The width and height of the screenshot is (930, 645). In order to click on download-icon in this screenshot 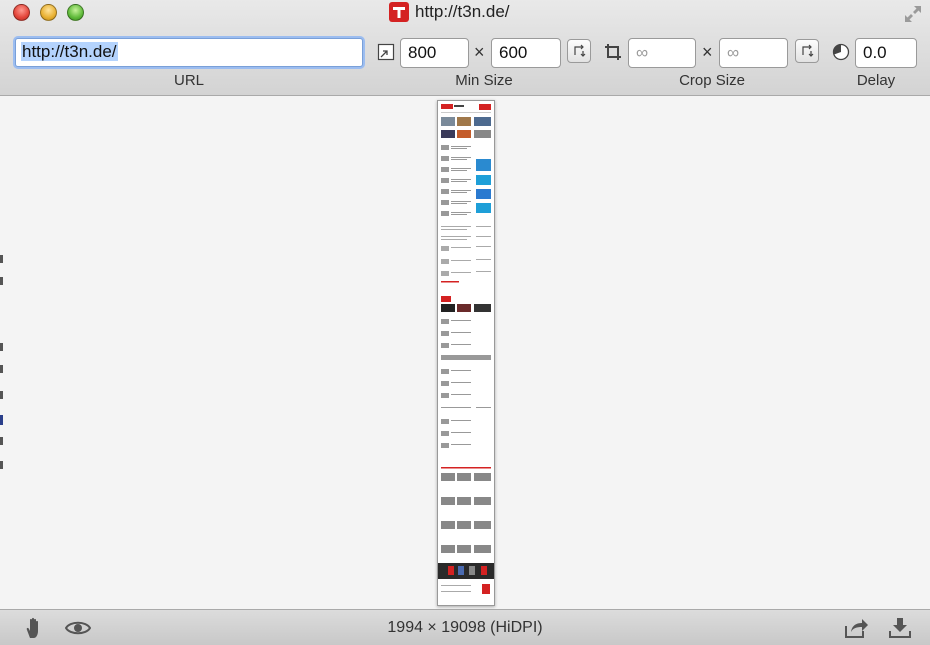, I will do `click(900, 628)`.